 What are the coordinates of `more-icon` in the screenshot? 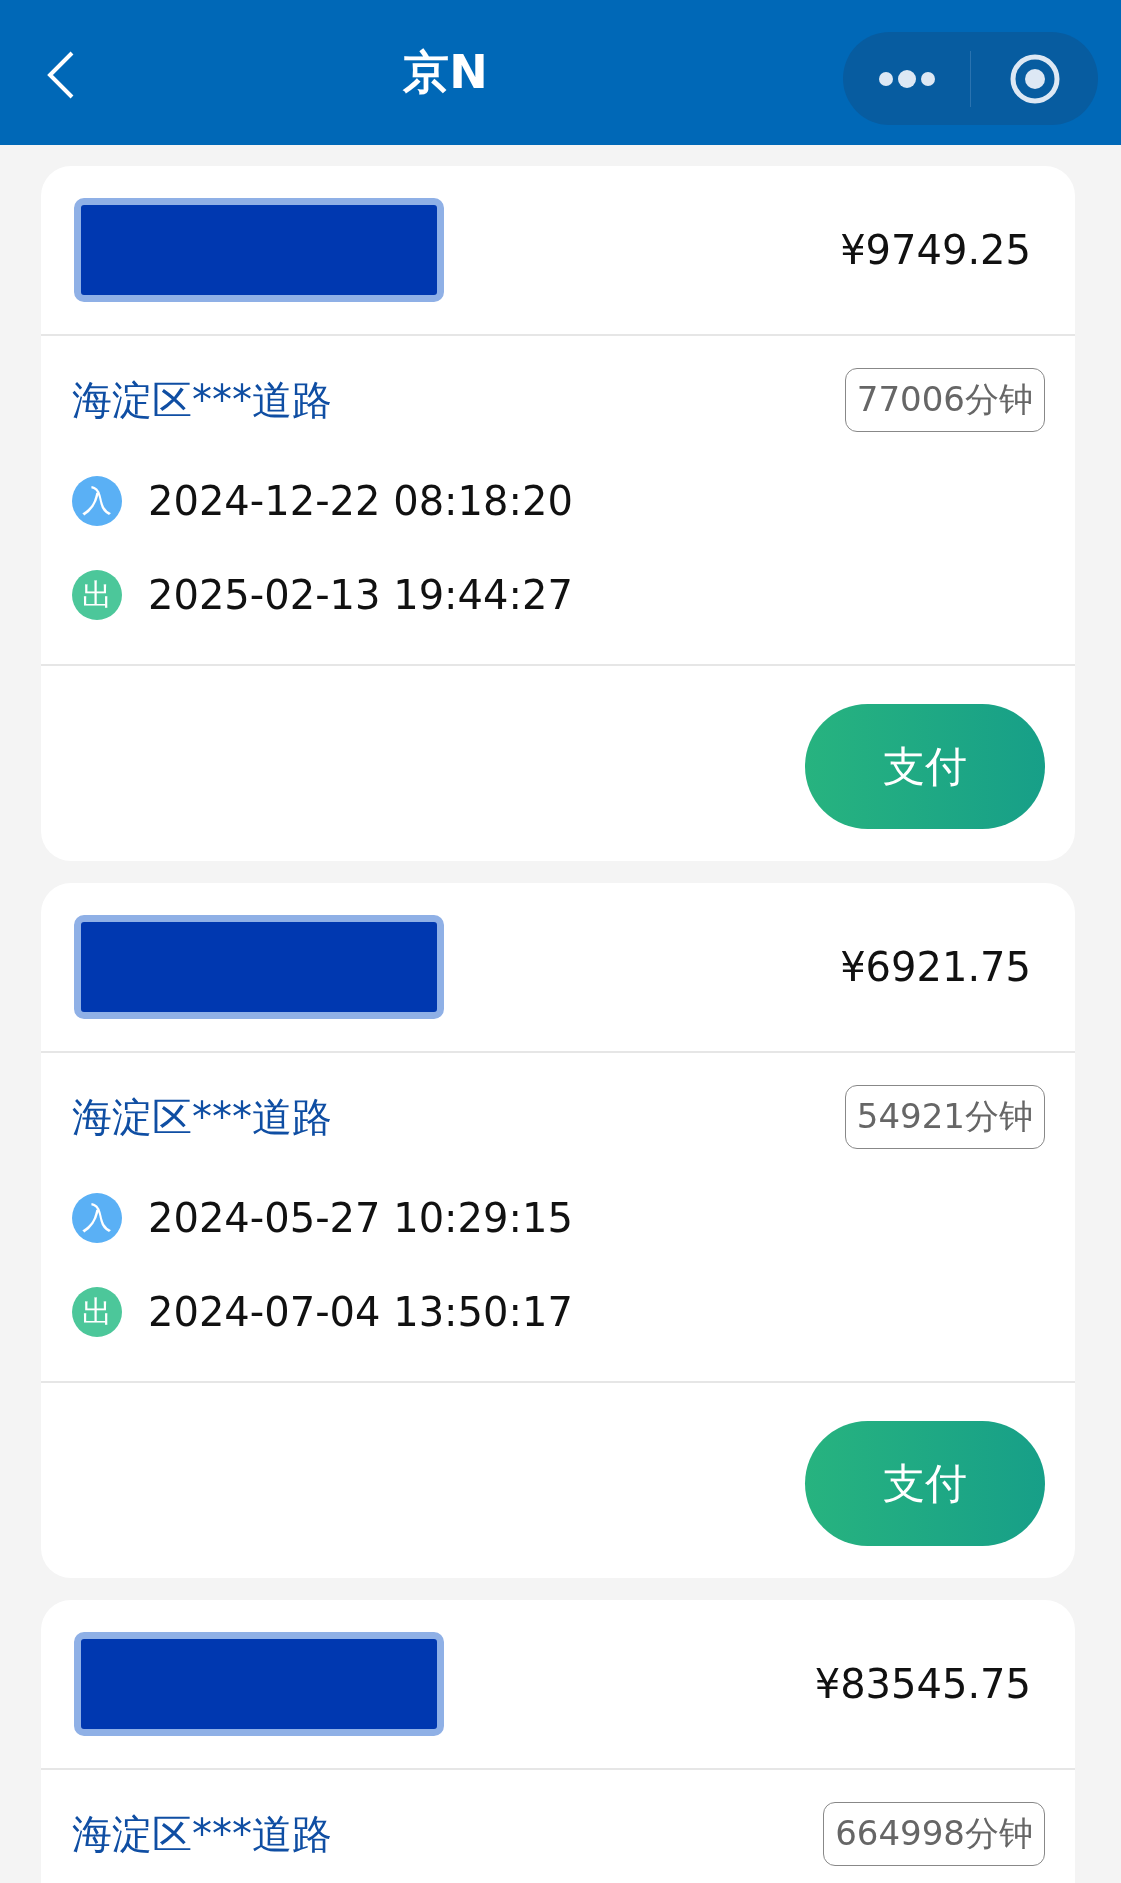 It's located at (906, 78).